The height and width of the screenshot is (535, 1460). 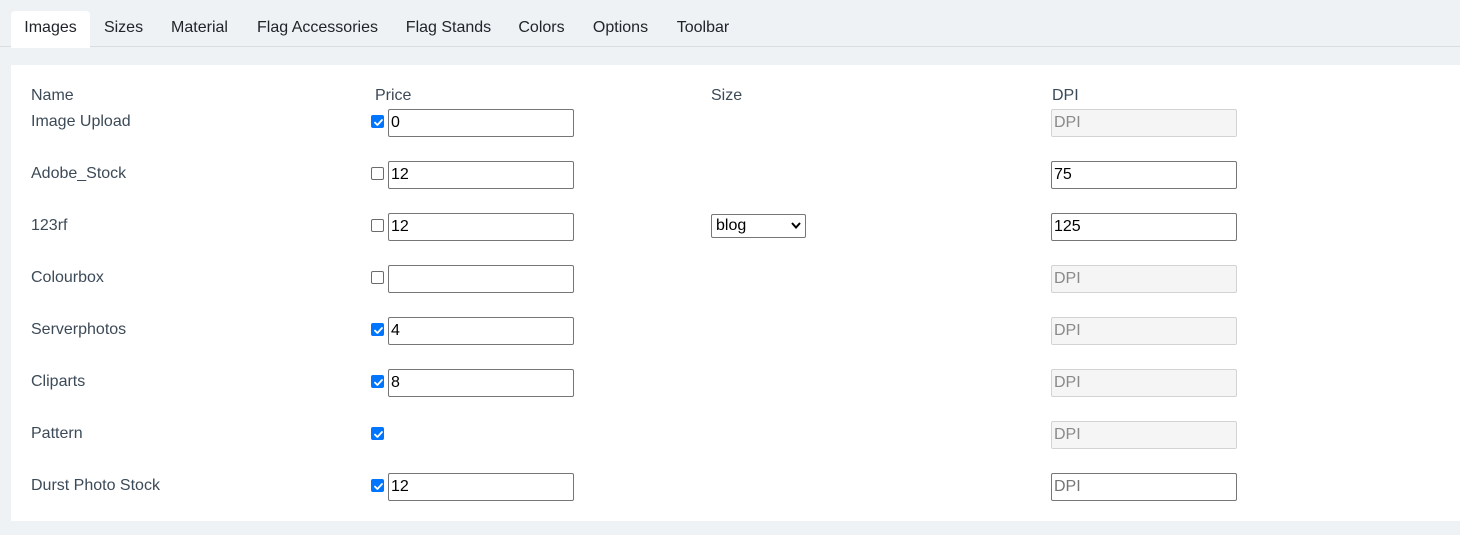 I want to click on tab-toolbar: Toolbar, so click(x=703, y=29).